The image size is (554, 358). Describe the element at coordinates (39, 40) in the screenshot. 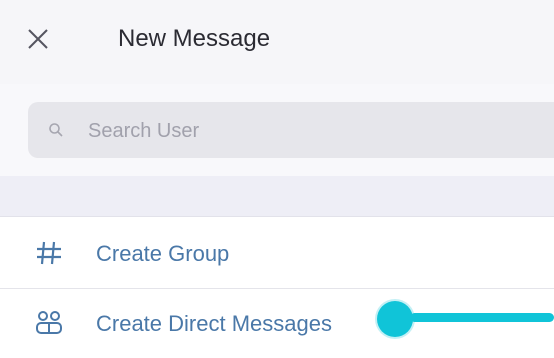

I see `close-icon` at that location.